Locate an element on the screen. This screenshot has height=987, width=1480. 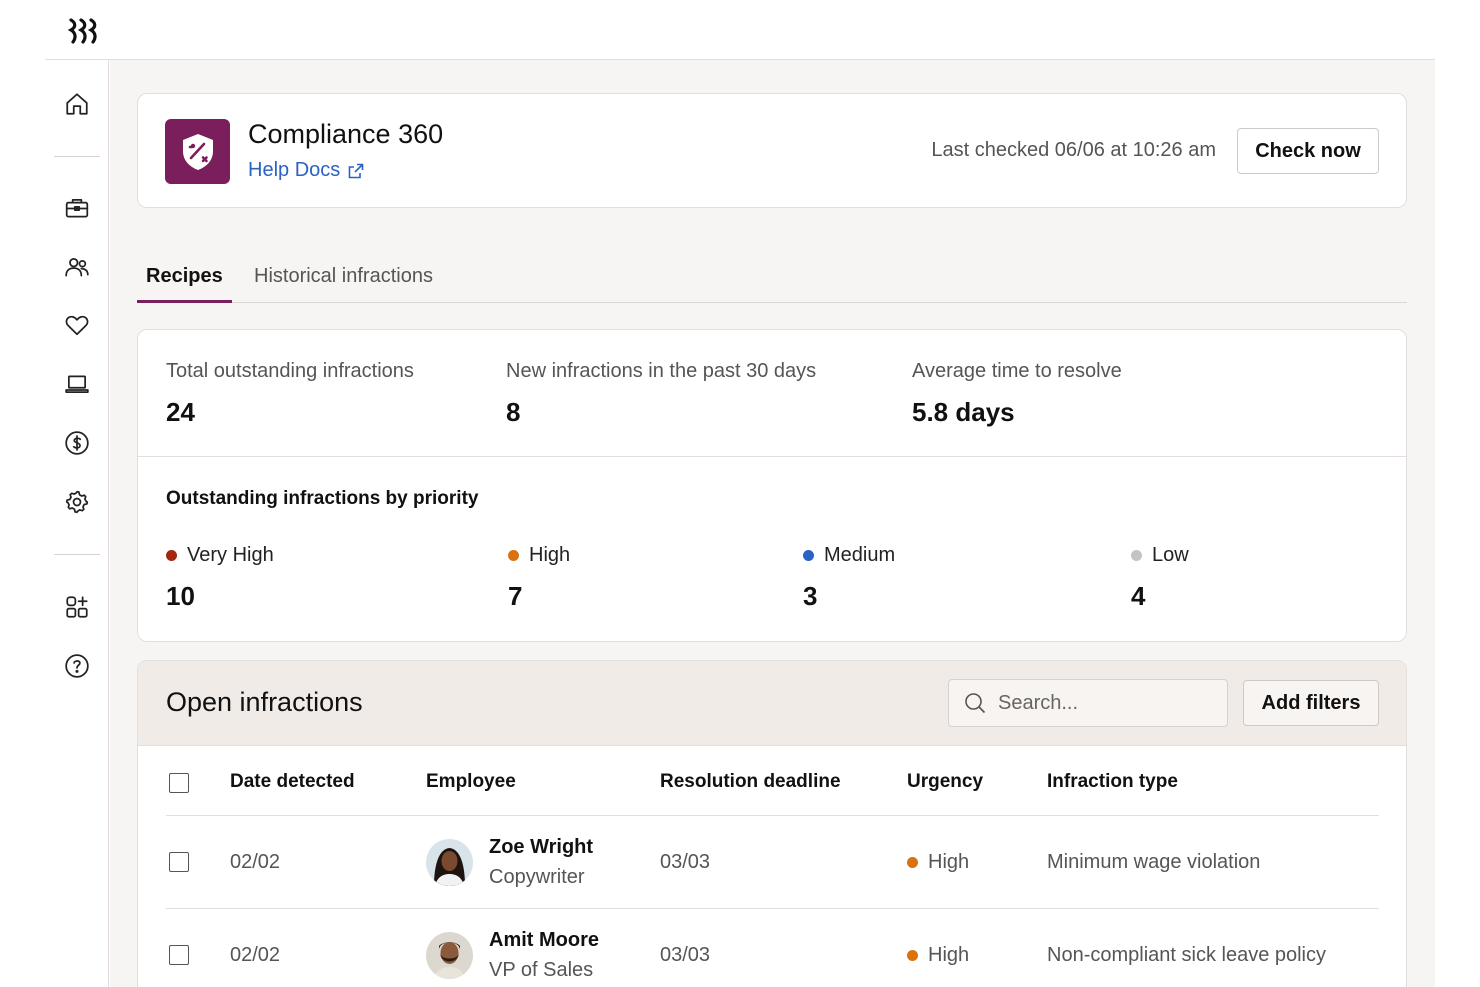
top-bar is located at coordinates (740, 30).